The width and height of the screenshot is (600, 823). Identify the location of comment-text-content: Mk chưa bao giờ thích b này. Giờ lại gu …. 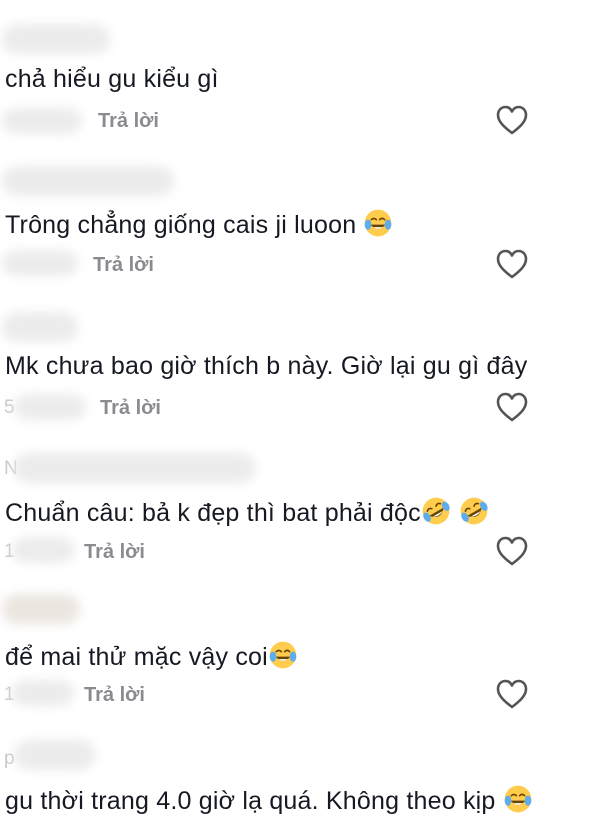
(266, 366).